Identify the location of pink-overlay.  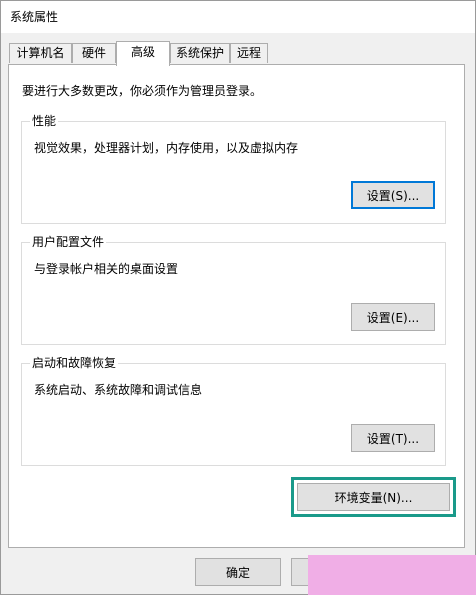
(392, 575).